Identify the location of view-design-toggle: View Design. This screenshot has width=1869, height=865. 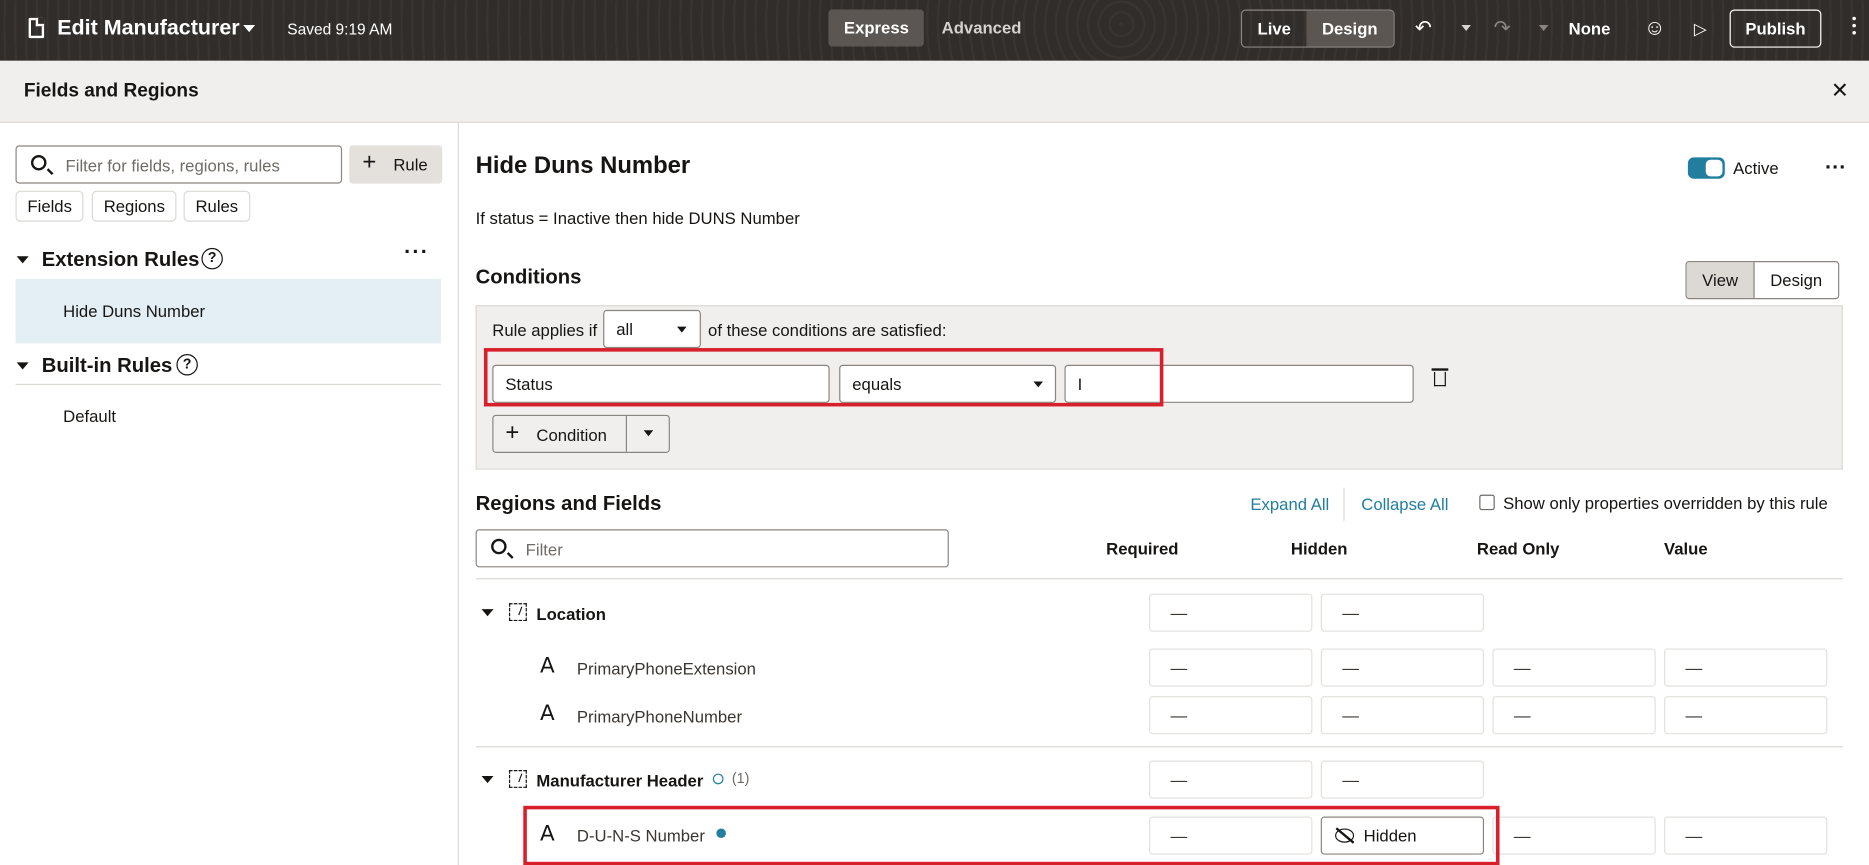
(1762, 280).